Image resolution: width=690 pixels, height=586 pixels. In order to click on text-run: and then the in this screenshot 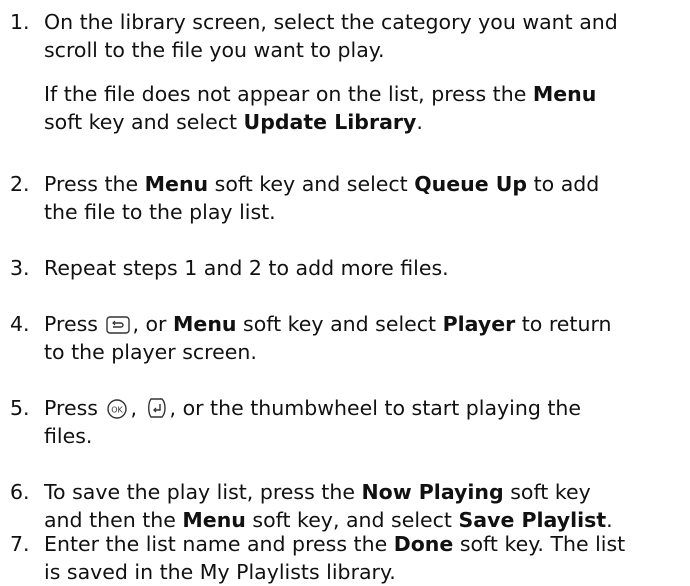, I will do `click(113, 520)`.